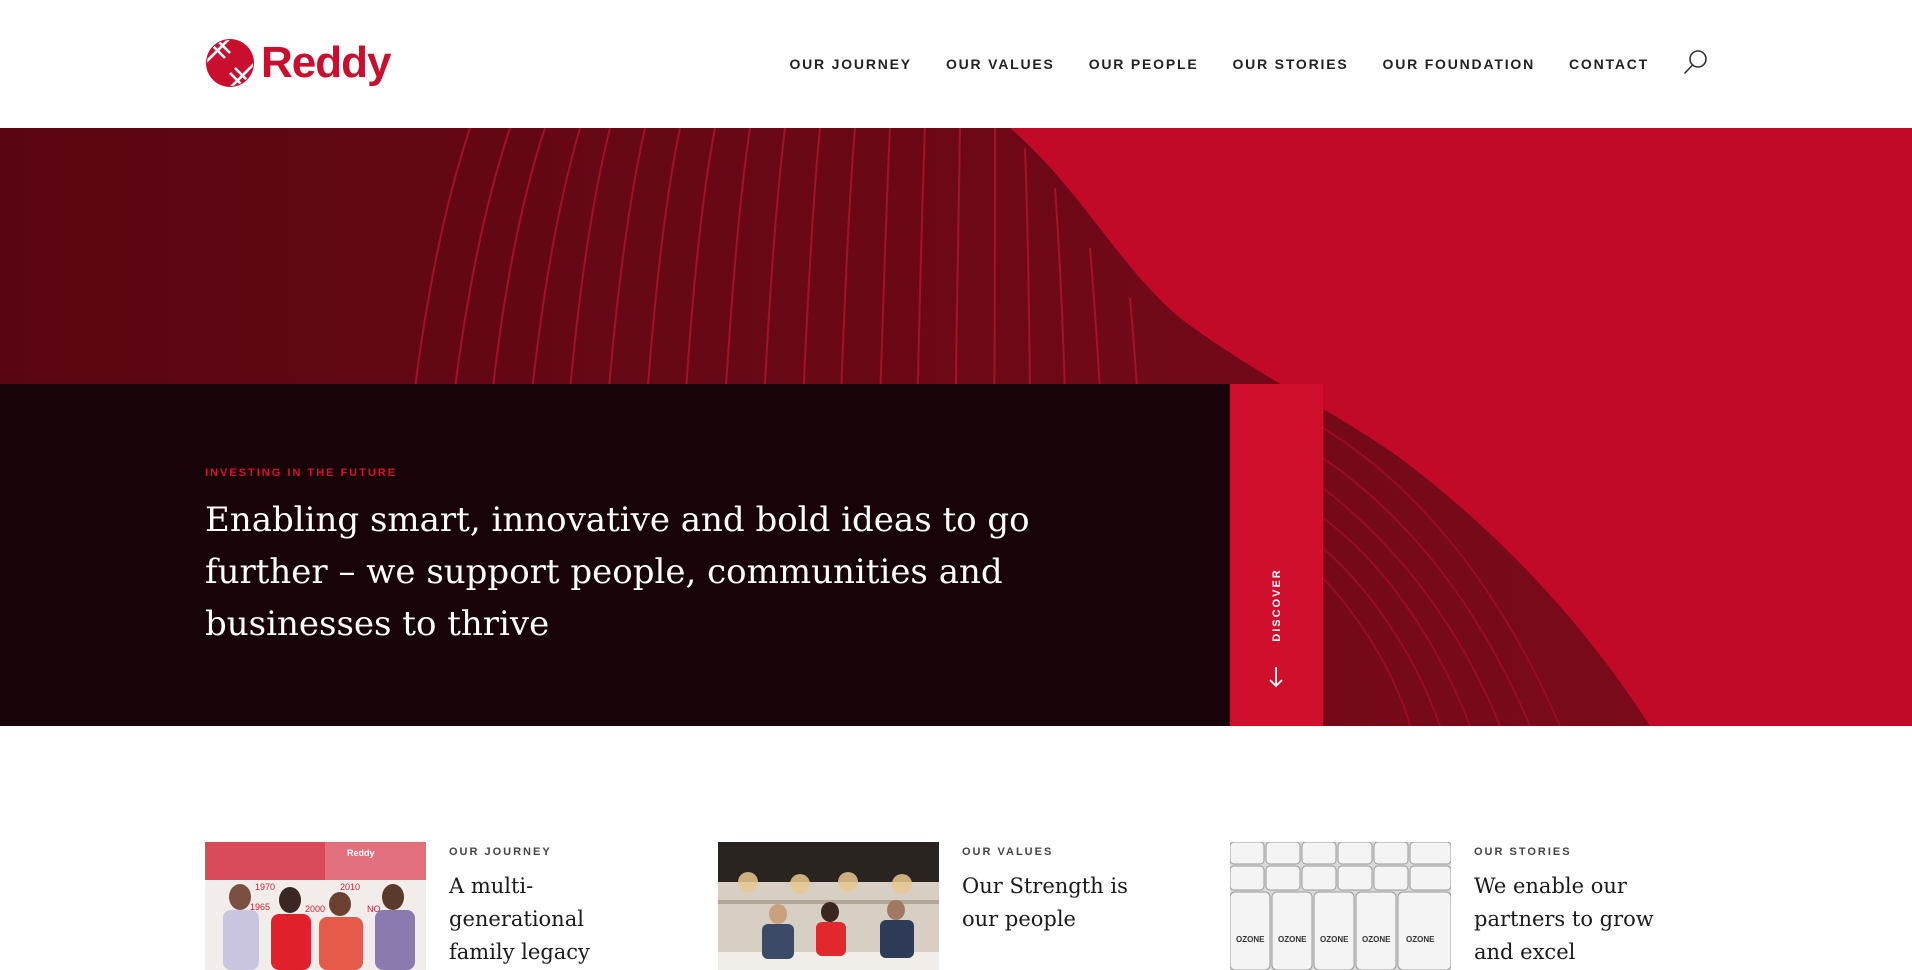 This screenshot has width=1912, height=970. What do you see at coordinates (1000, 64) in the screenshot?
I see `nav-item-our-values: OUR VALUES` at bounding box center [1000, 64].